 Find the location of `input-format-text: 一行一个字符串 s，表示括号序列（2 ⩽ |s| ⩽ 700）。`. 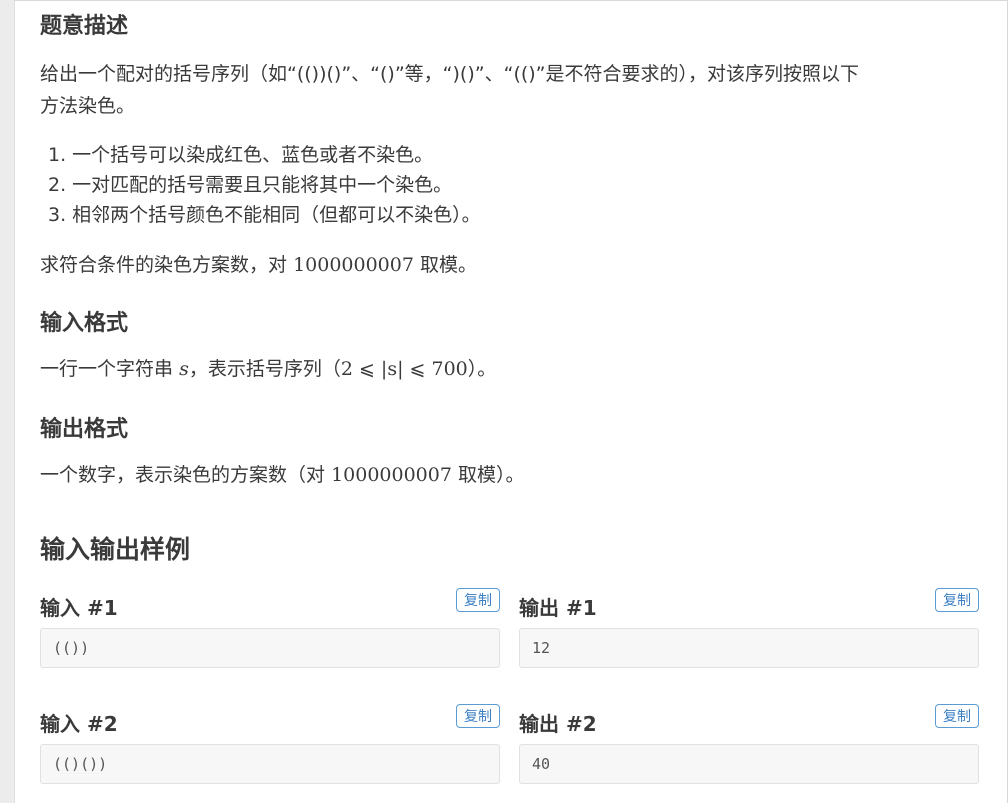

input-format-text: 一行一个字符串 s，表示括号序列（2 ⩽ |s| ⩽ 700）。 is located at coordinates (268, 369).